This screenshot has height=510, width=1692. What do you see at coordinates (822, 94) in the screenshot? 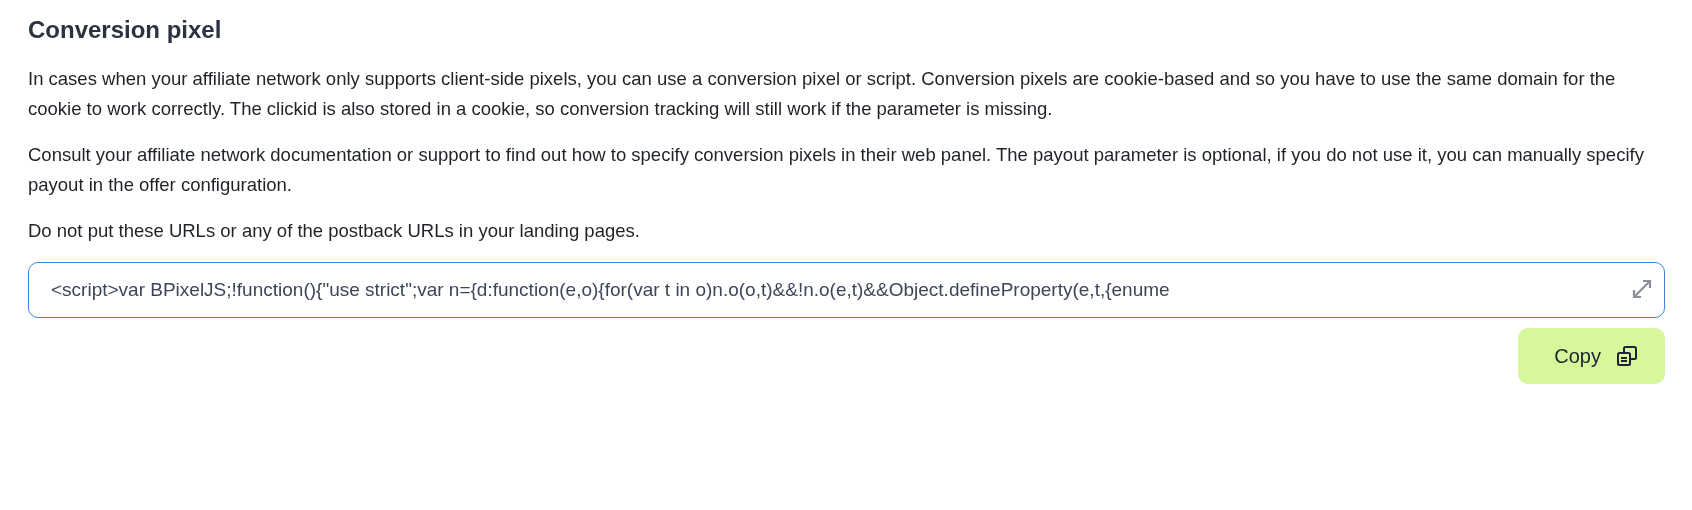
I see `paragraph: In cases when your affiliate network only supports client-side pixels, you can use a conversion pixel or script. Conversion pixels are cookie-based and so you have to use the same domain for the cookie to work correctly. The clickid is also stored in a cookie, so conversion tracking will still work if the parameter is missing.` at bounding box center [822, 94].